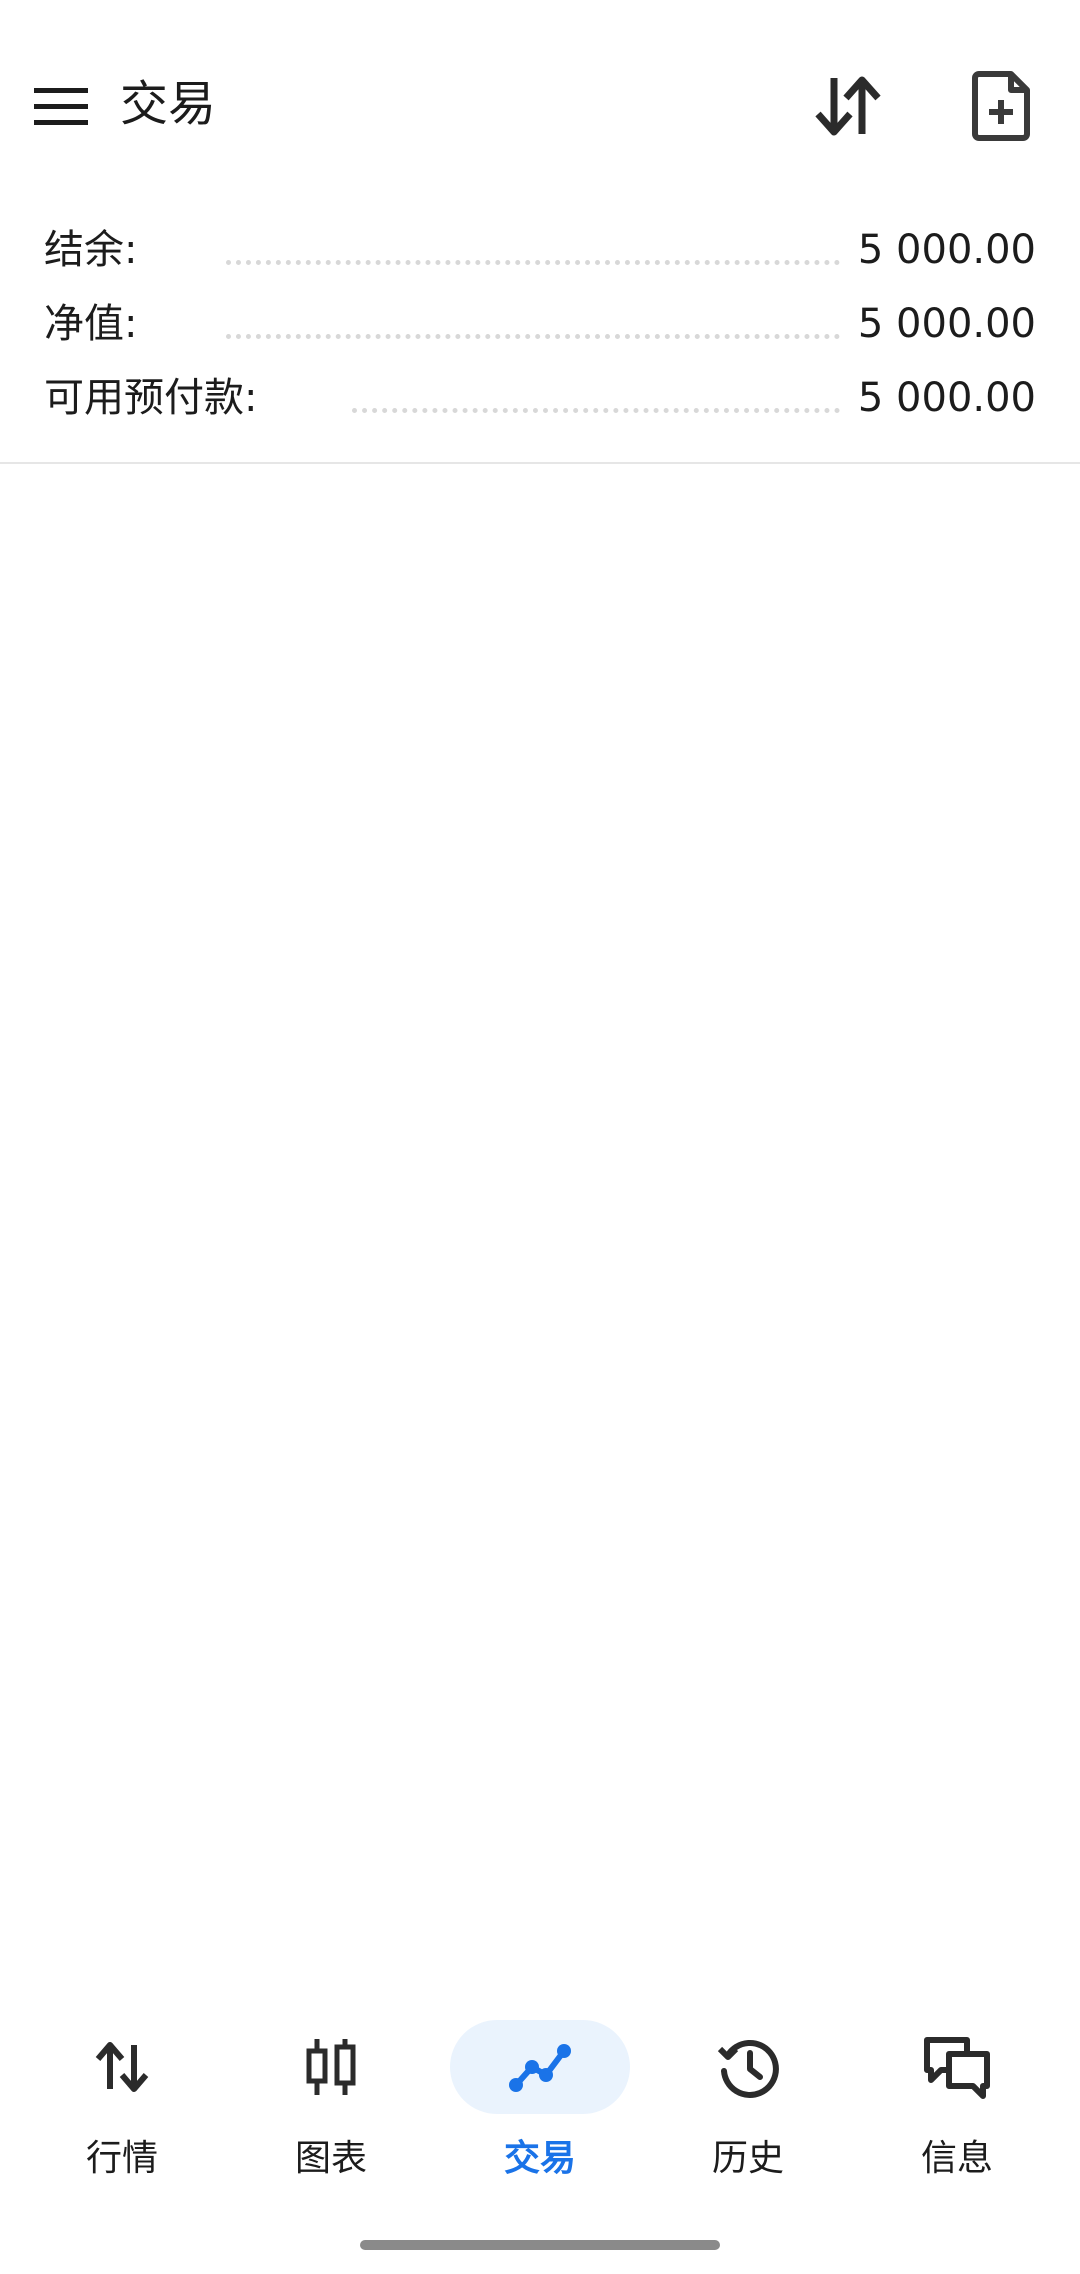  I want to click on home-indicator, so click(540, 2245).